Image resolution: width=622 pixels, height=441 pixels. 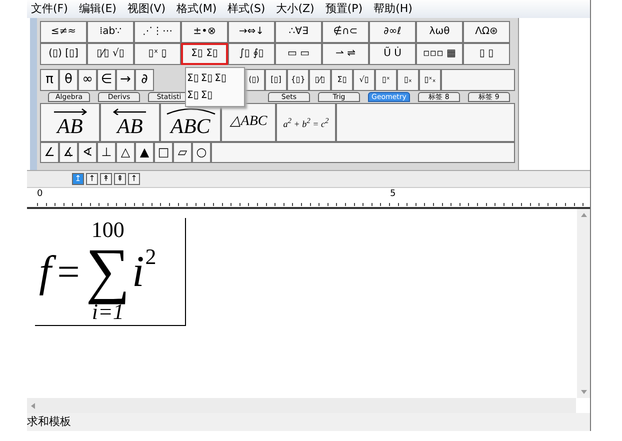 I want to click on ruler-label: 0, so click(x=40, y=193).